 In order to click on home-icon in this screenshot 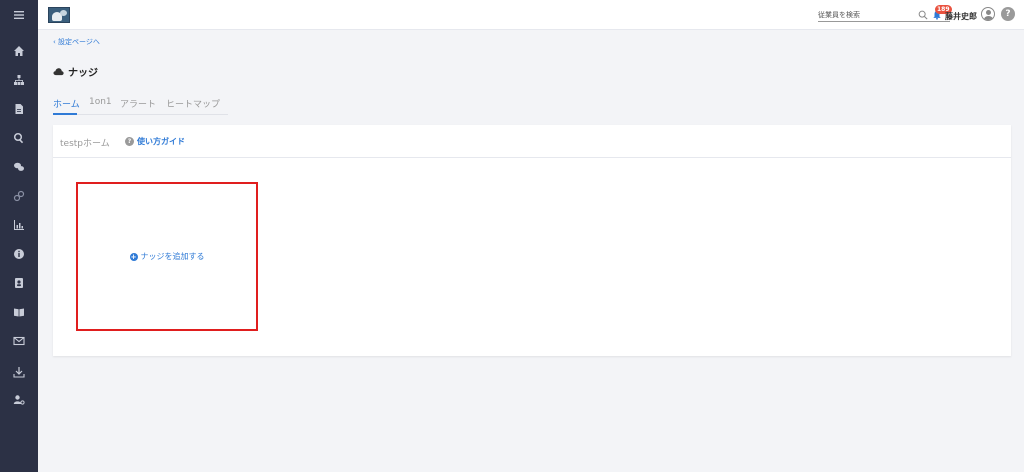, I will do `click(19, 51)`.